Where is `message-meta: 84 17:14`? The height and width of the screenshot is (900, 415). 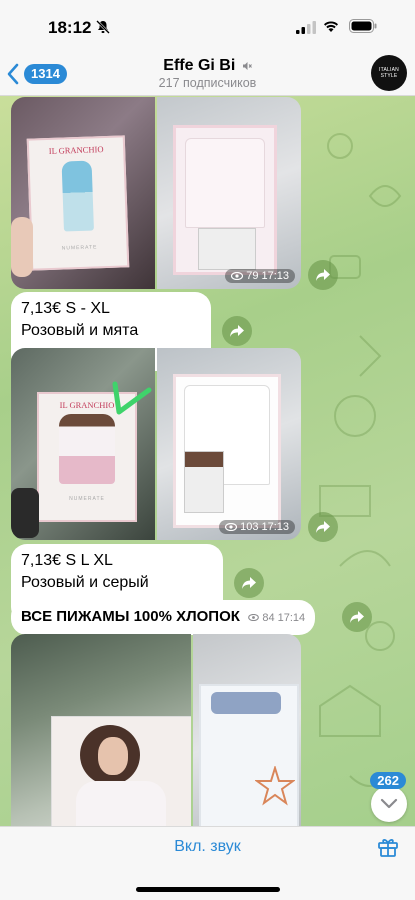 message-meta: 84 17:14 is located at coordinates (276, 618).